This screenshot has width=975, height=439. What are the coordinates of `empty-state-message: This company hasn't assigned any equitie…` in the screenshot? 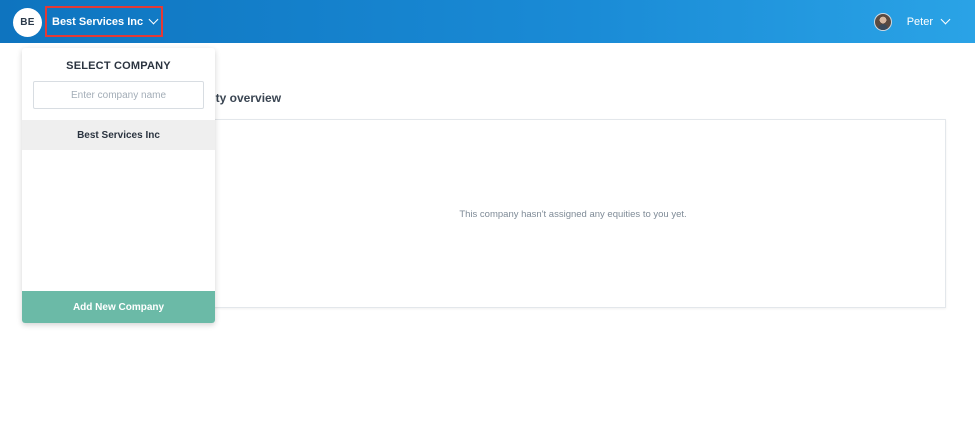 It's located at (573, 214).